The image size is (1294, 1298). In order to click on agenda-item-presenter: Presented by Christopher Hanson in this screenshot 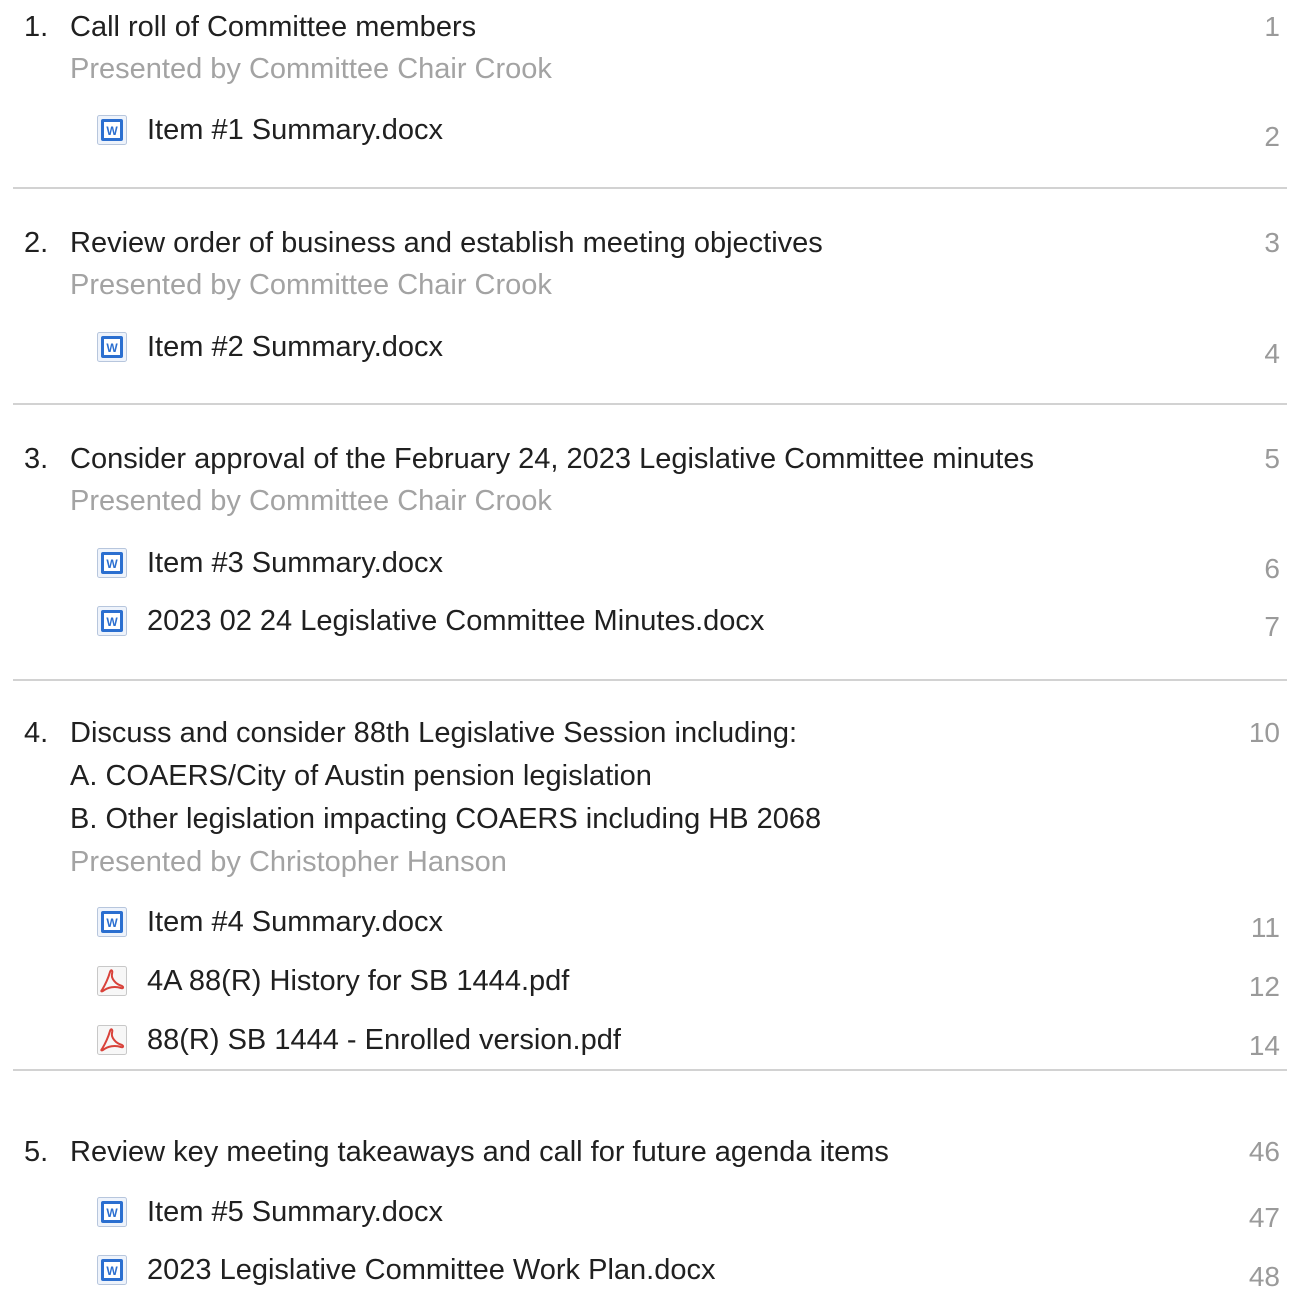, I will do `click(288, 862)`.